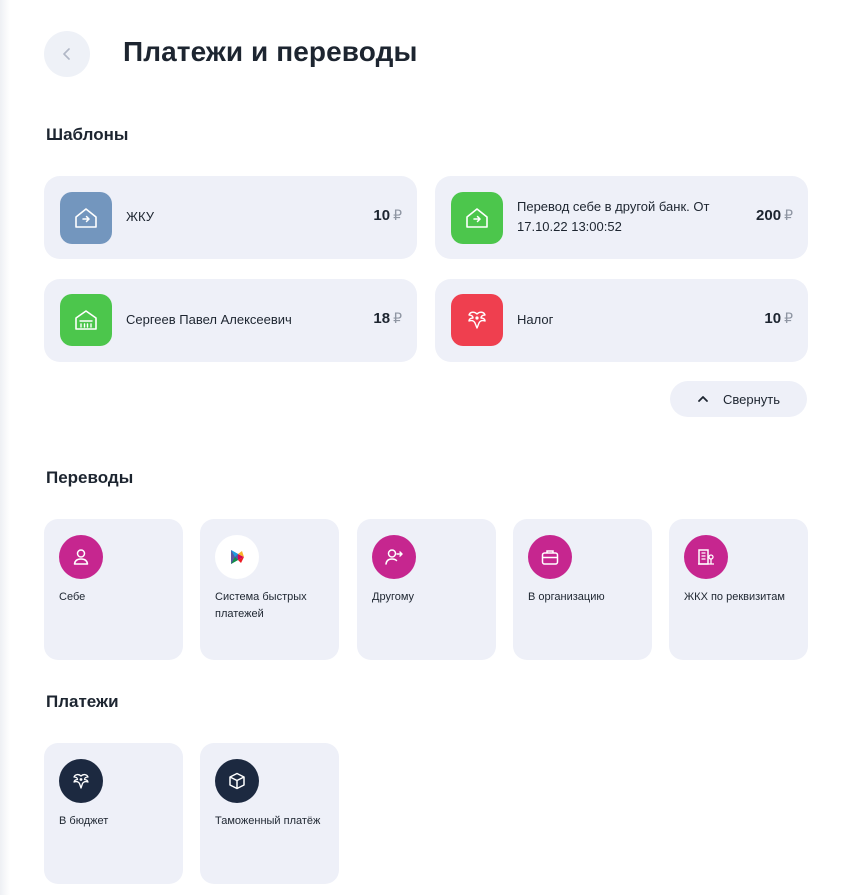 Image resolution: width=859 pixels, height=895 pixels. I want to click on template-card-person: Сергеев Павел Алексеевич 18 ₽, so click(230, 320).